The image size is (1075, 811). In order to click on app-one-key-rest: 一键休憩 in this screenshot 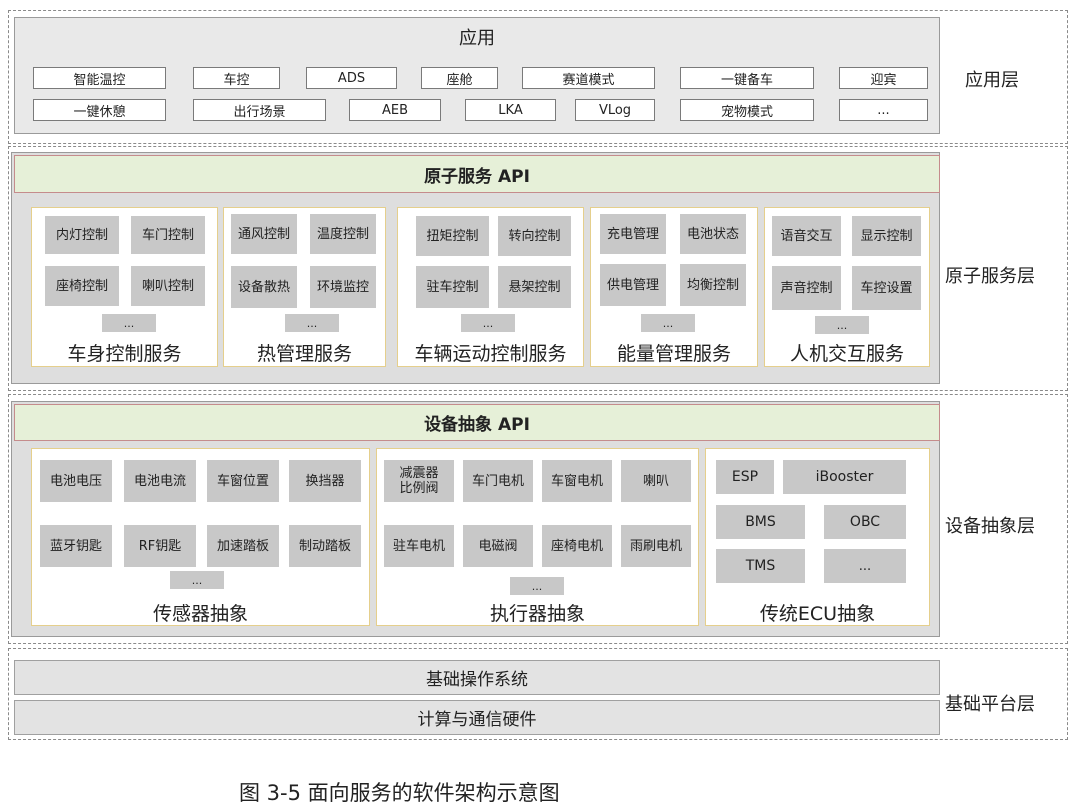, I will do `click(99, 110)`.